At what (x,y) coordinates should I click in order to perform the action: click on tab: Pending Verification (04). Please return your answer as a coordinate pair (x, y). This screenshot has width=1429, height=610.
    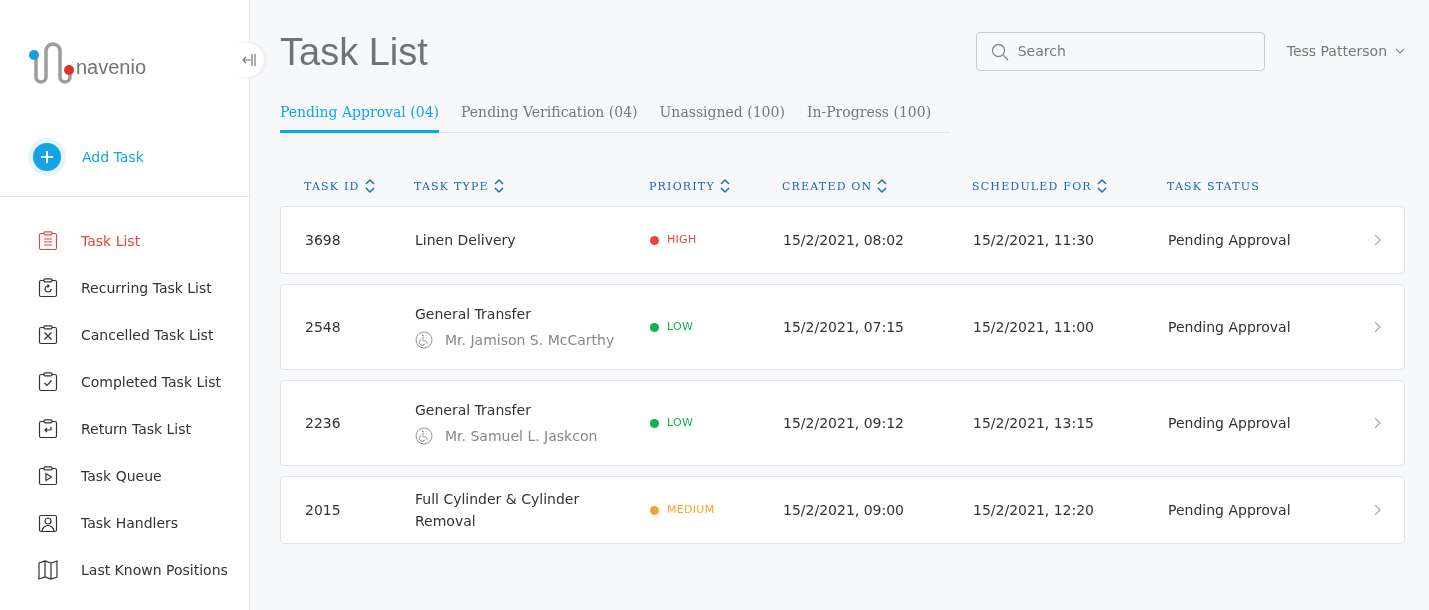
    Looking at the image, I should click on (549, 115).